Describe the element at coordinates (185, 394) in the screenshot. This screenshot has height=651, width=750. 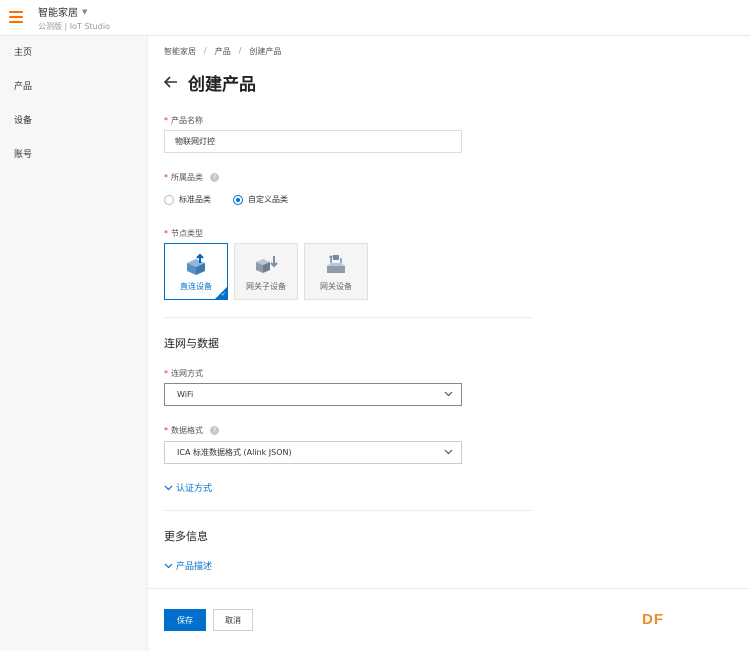
I see `select-value: WiFi` at that location.